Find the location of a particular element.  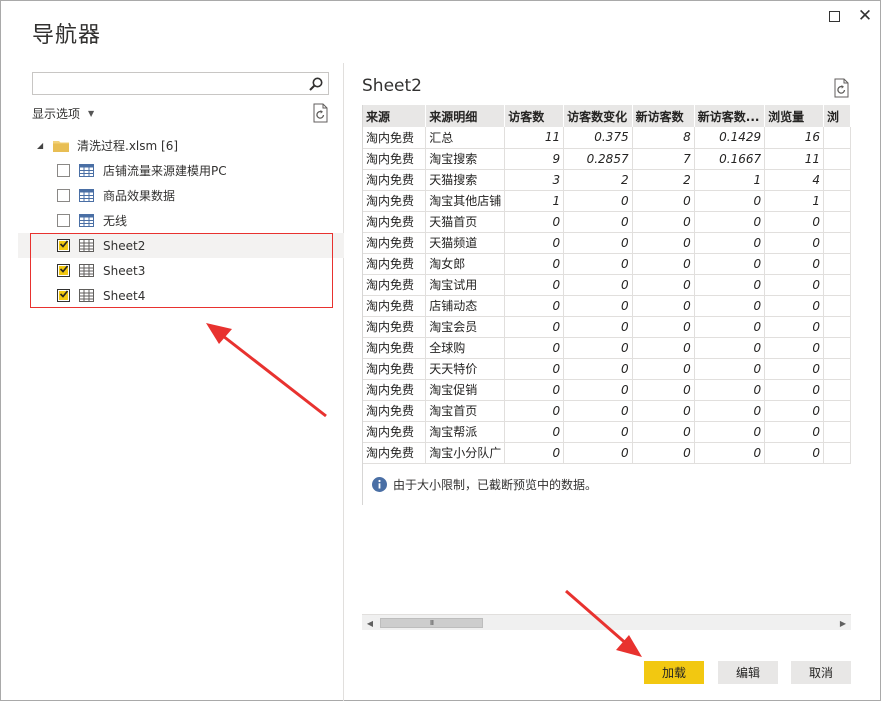

preview-title: Sheet2 is located at coordinates (392, 86).